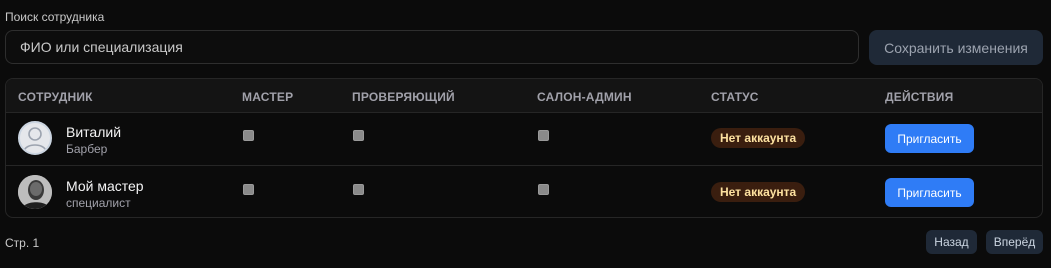 The height and width of the screenshot is (268, 1051). I want to click on default-user-icon, so click(35, 138).